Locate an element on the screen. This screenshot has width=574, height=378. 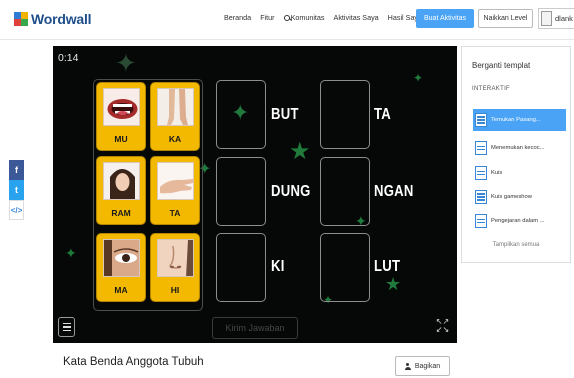
tile-ma: MA is located at coordinates (121, 267).